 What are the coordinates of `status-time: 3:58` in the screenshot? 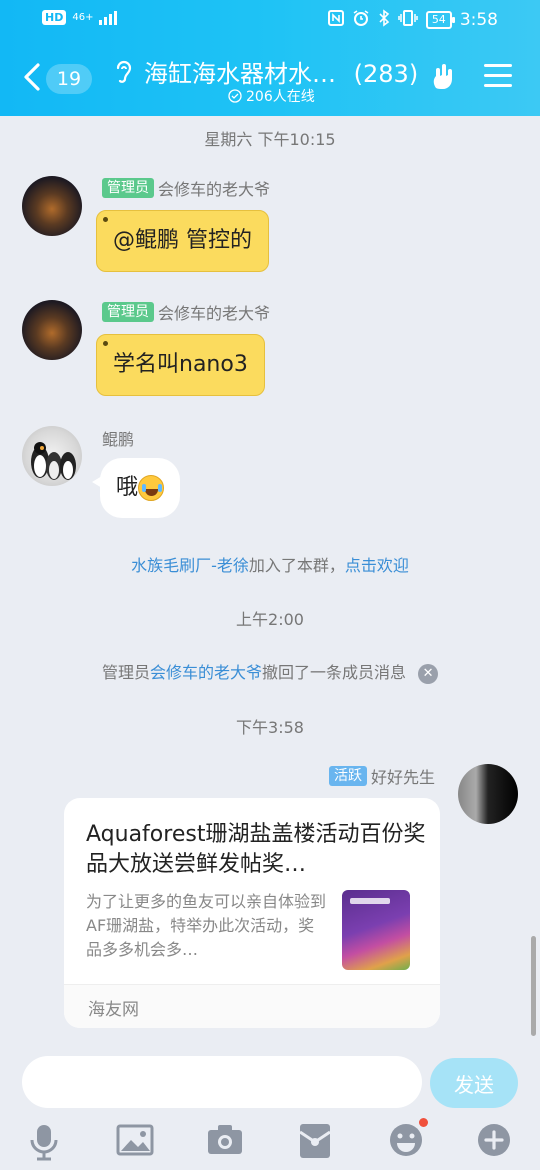 It's located at (478, 20).